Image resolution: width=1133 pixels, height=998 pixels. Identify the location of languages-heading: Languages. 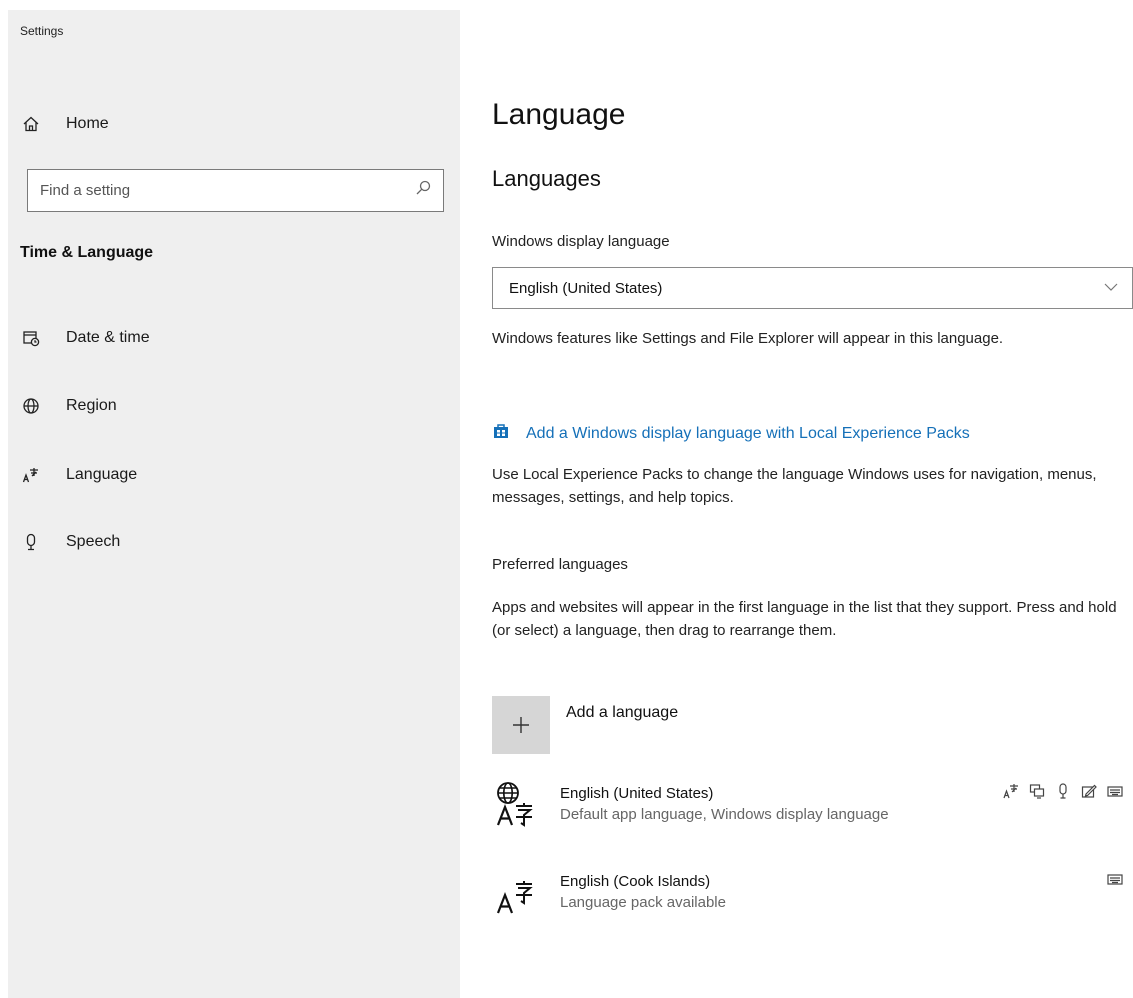
(546, 178).